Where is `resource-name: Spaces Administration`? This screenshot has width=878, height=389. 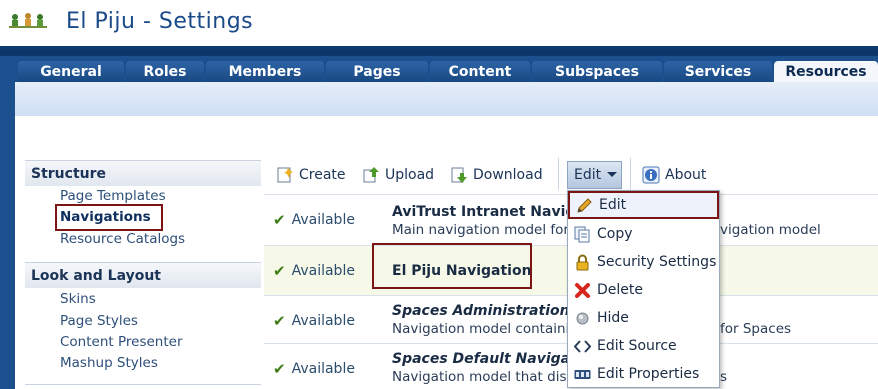 resource-name: Spaces Administration is located at coordinates (481, 311).